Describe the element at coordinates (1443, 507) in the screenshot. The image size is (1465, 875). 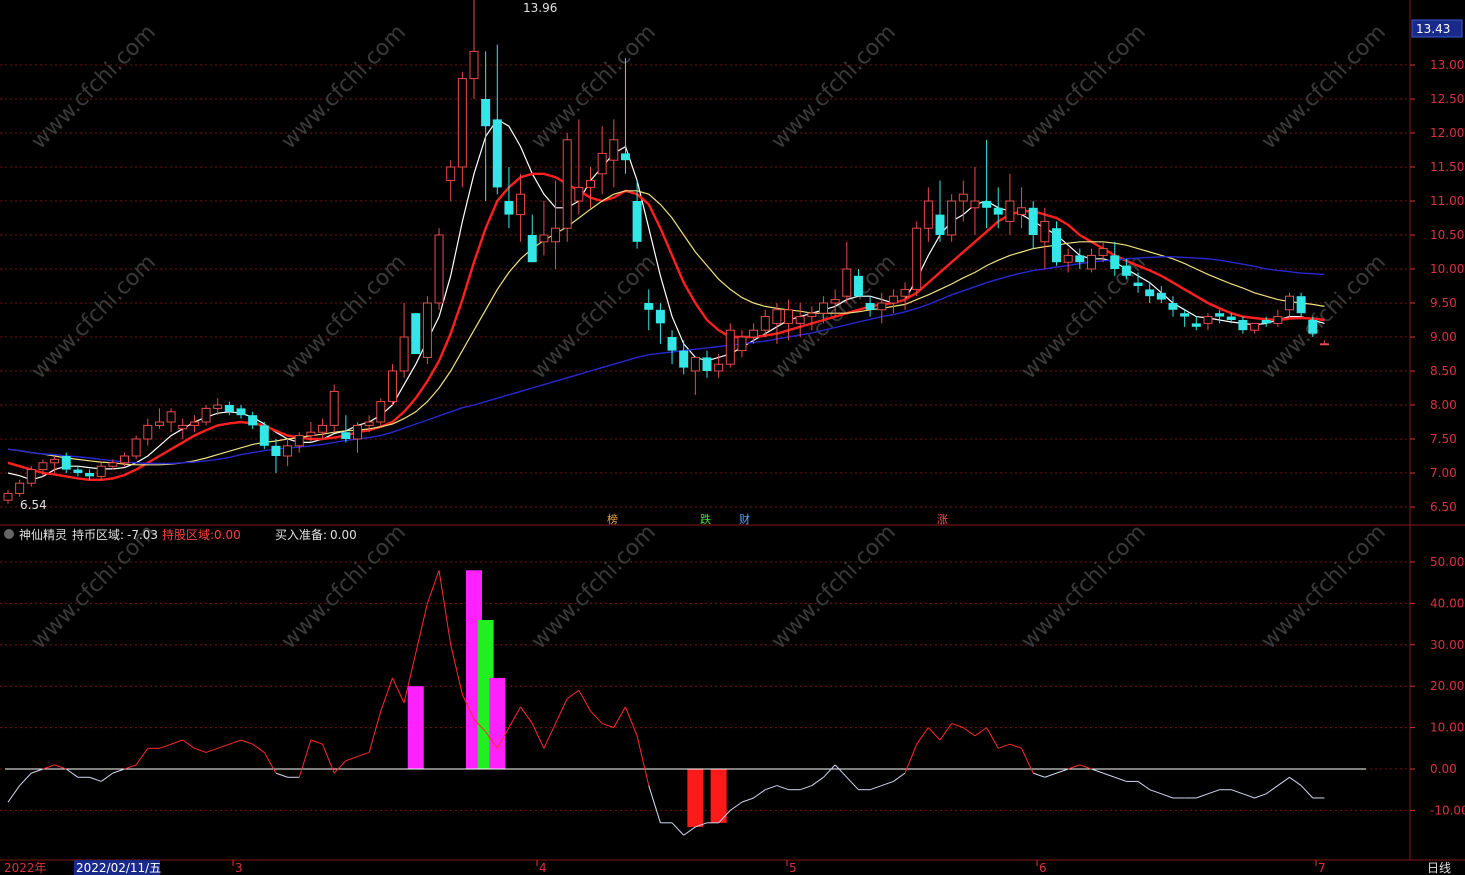
I see `price-tick-label: 6.50` at that location.